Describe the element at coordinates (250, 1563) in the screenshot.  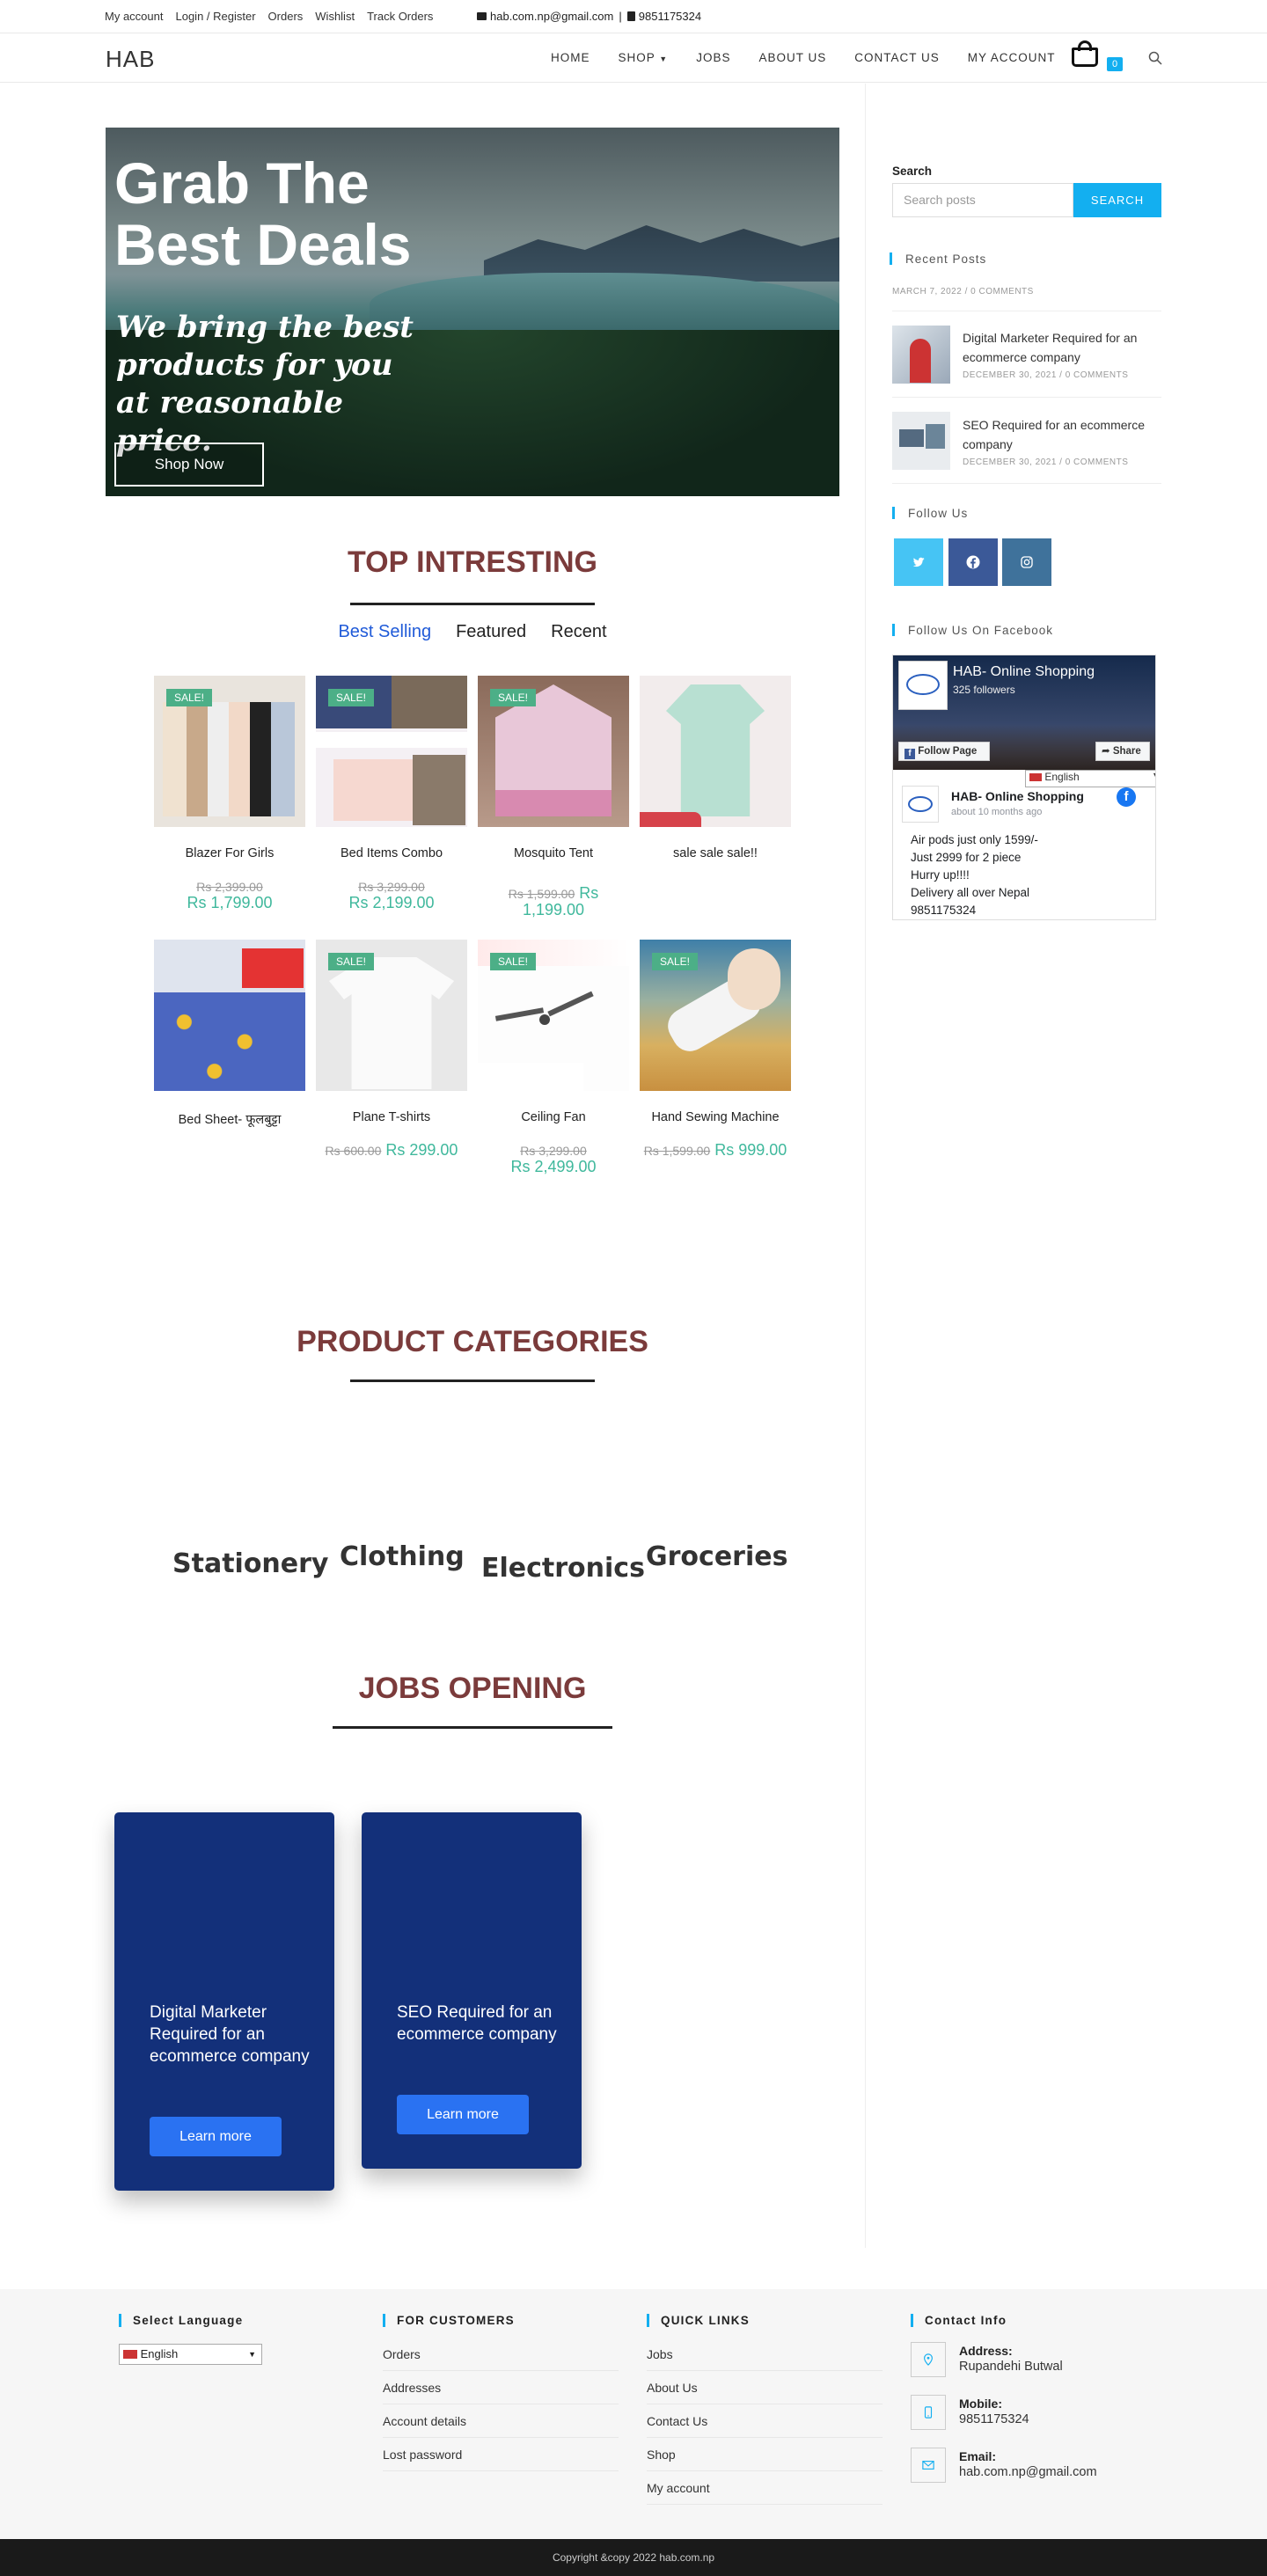
I see `category-stationery: Stationery` at that location.